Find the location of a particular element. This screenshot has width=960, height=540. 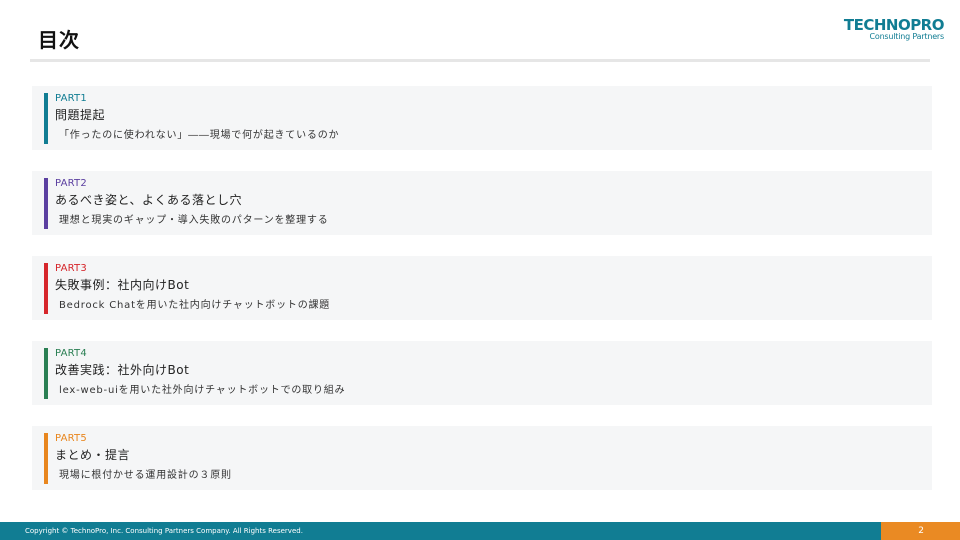

toc-item-part-label: PART3 is located at coordinates (71, 268).